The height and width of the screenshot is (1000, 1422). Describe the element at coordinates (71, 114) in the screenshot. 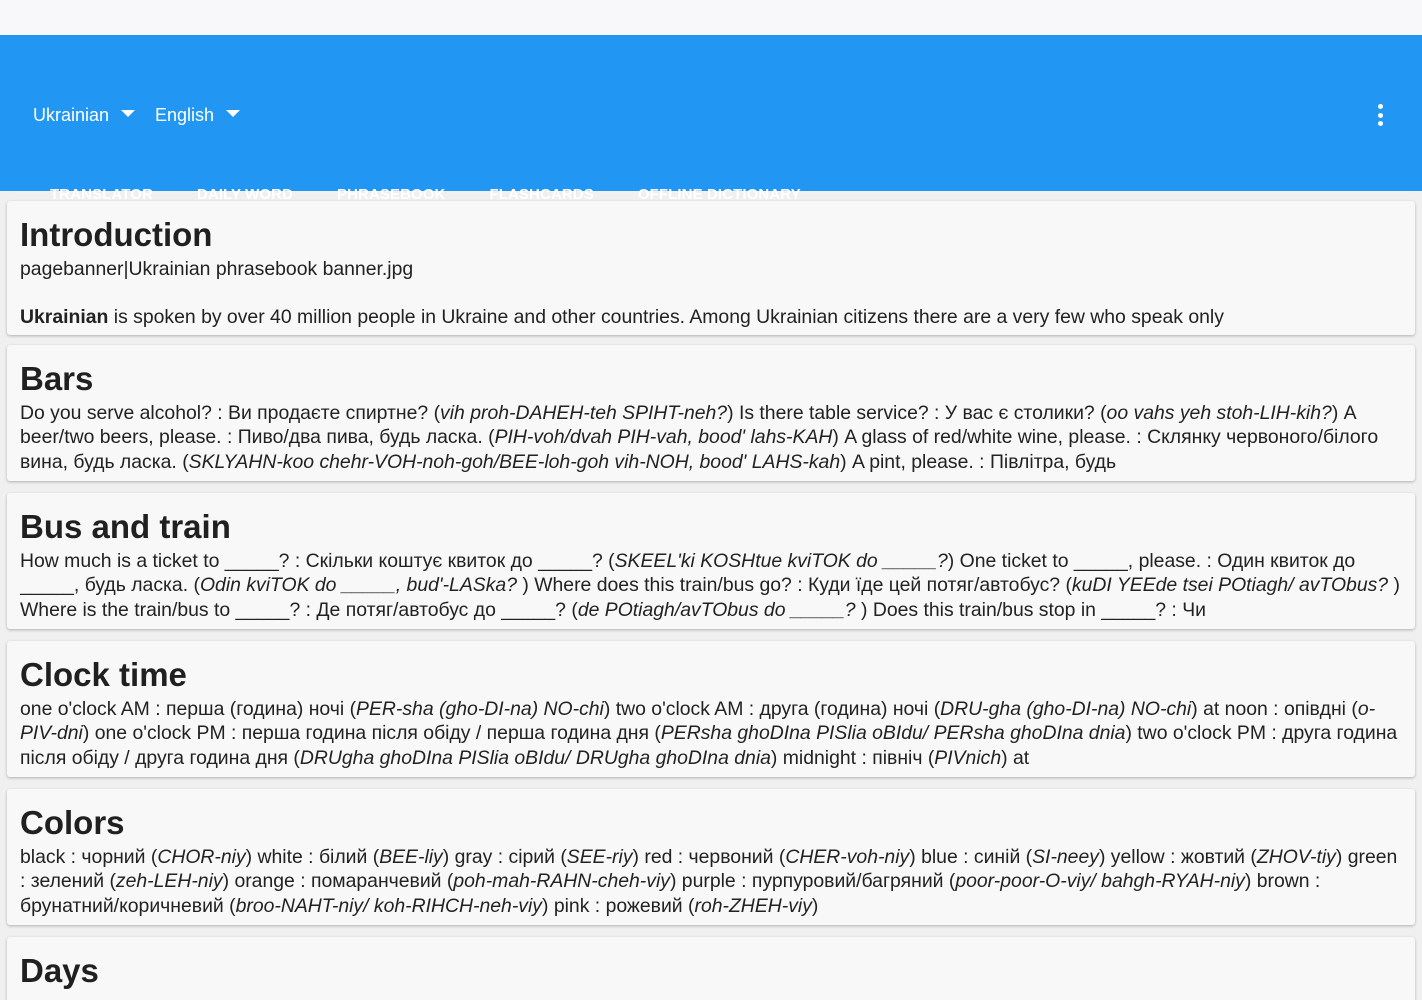

I see `source-language-label: Ukrainian` at that location.